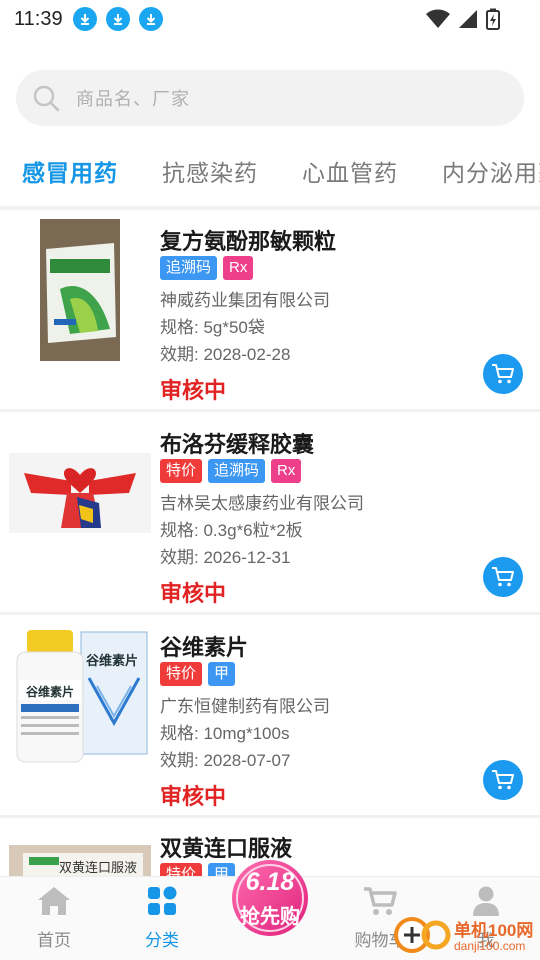 The width and height of the screenshot is (540, 960). Describe the element at coordinates (270, 917) in the screenshot. I see `promo-label: 抢先购` at that location.